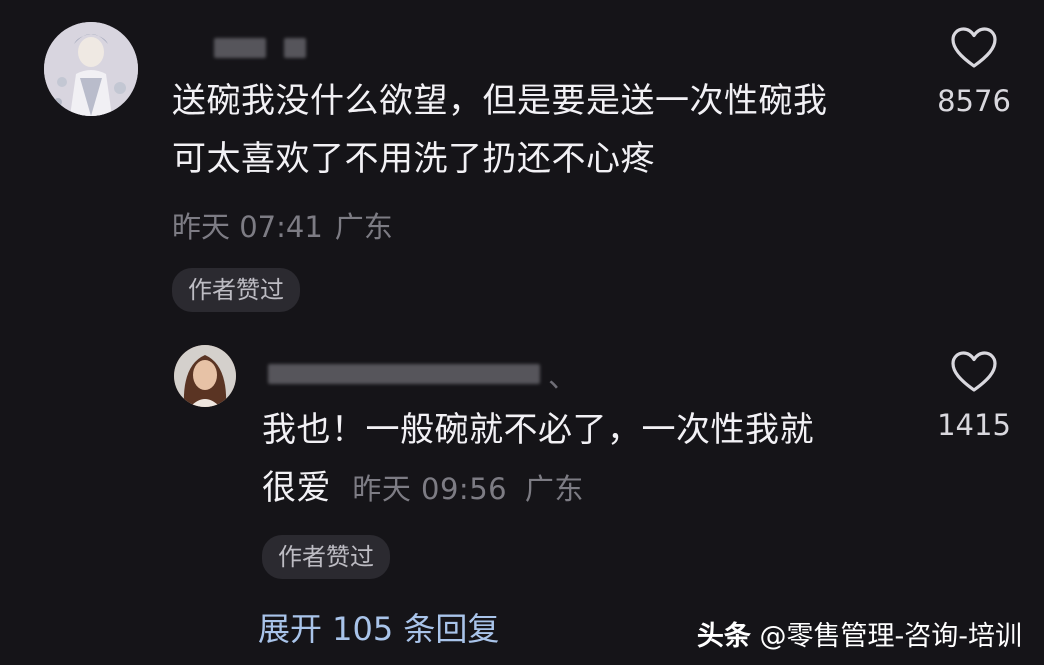  I want to click on watermark: 头条 @零售管理-咨询-培训, so click(859, 633).